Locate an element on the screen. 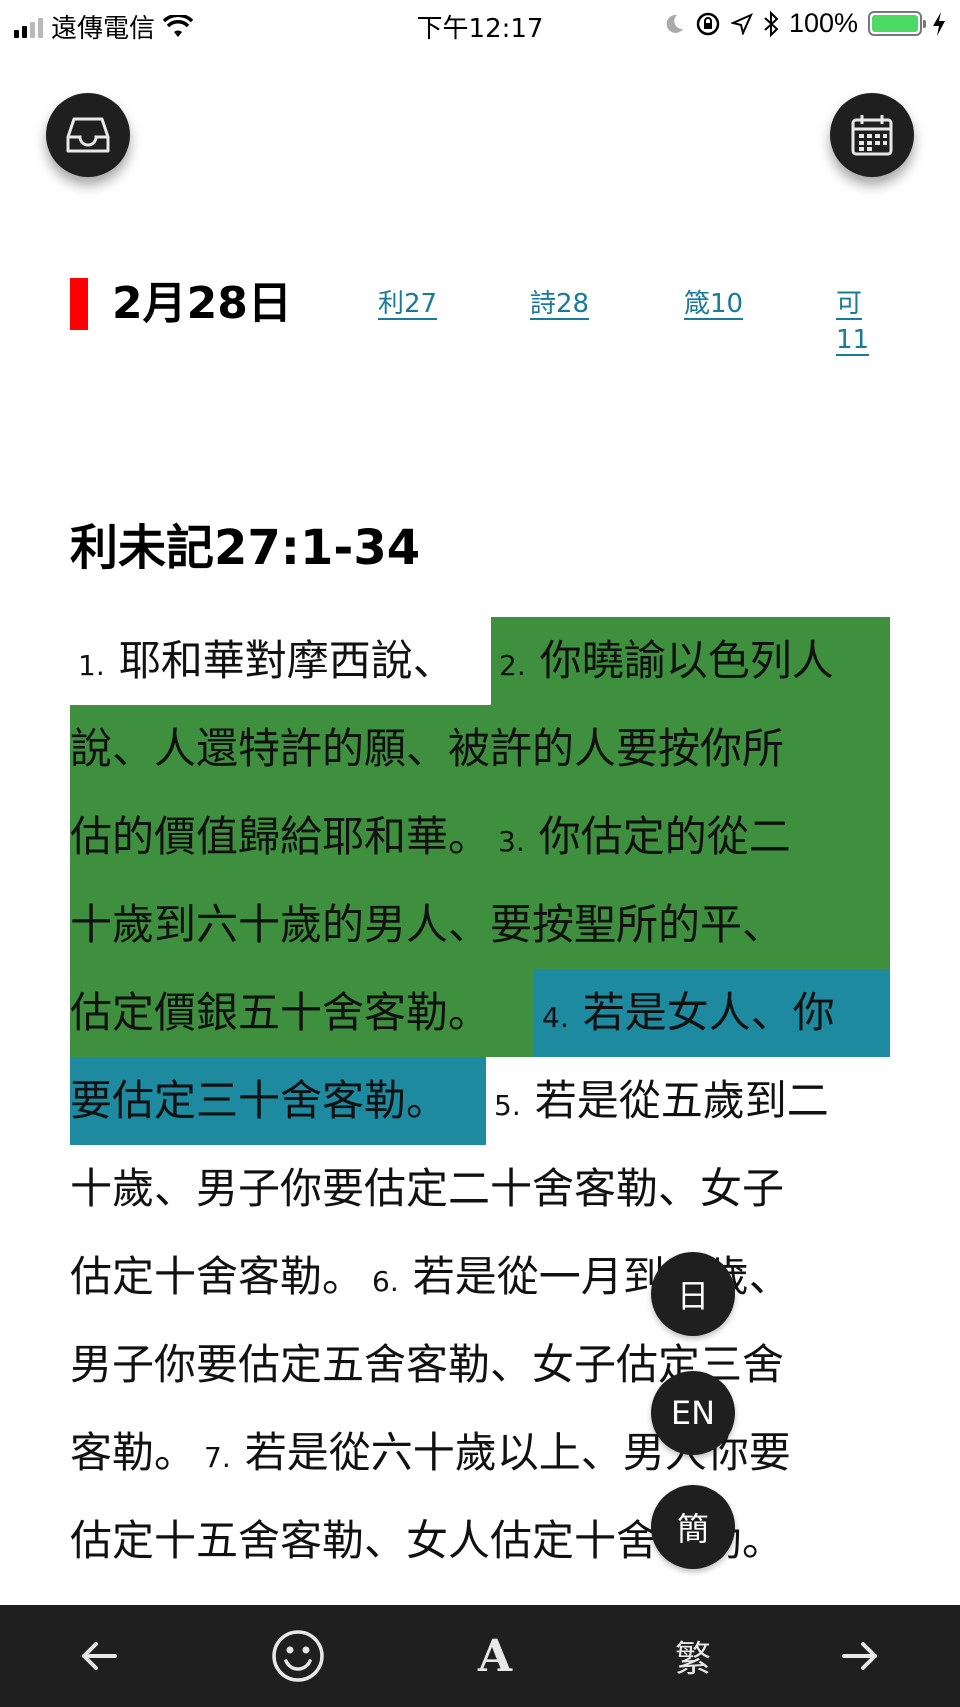 The width and height of the screenshot is (960, 1707). arrow-right-icon is located at coordinates (859, 1656).